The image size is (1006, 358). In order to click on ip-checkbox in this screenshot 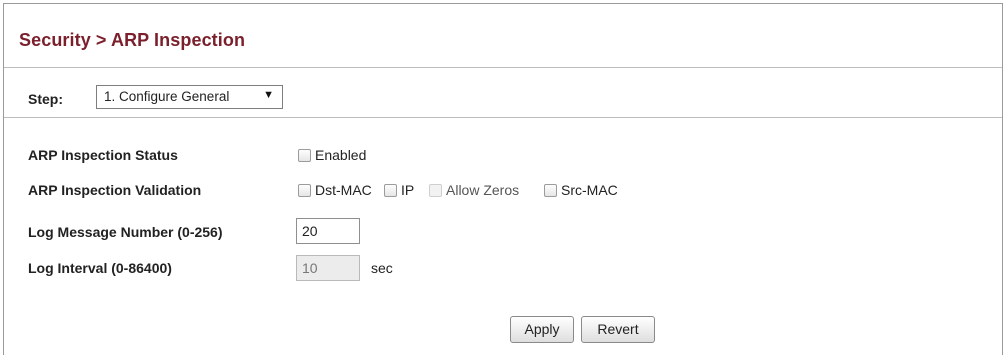, I will do `click(390, 190)`.